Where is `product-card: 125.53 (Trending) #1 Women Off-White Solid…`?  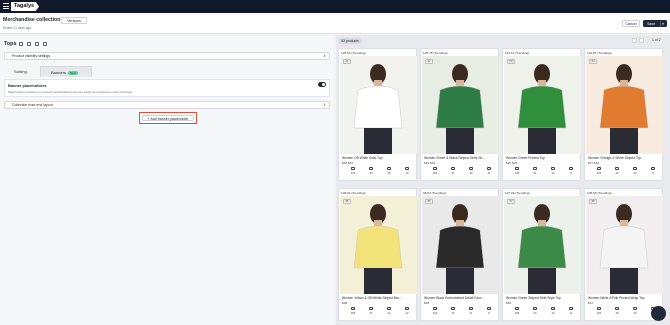 product-card: 125.53 (Trending) #1 Women Off-White Solid… is located at coordinates (377, 114).